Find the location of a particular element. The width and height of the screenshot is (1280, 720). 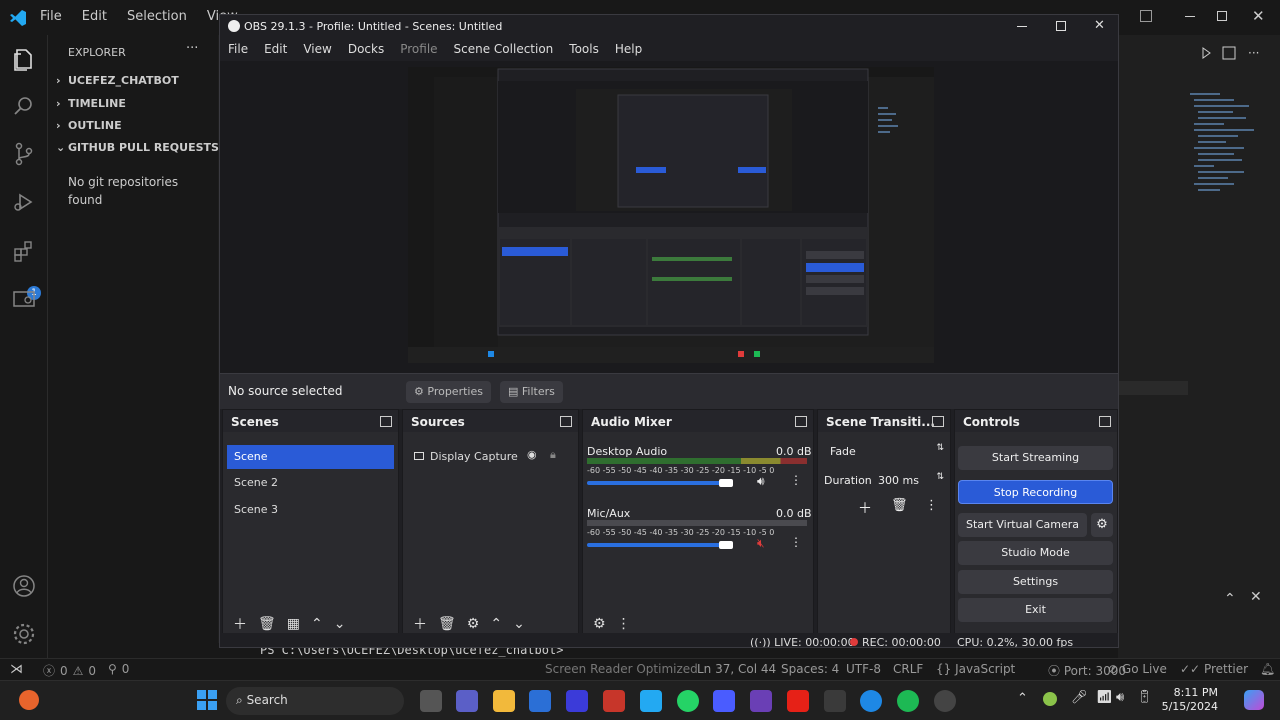

studio-mode-button: Studio Mode is located at coordinates (1035, 553).